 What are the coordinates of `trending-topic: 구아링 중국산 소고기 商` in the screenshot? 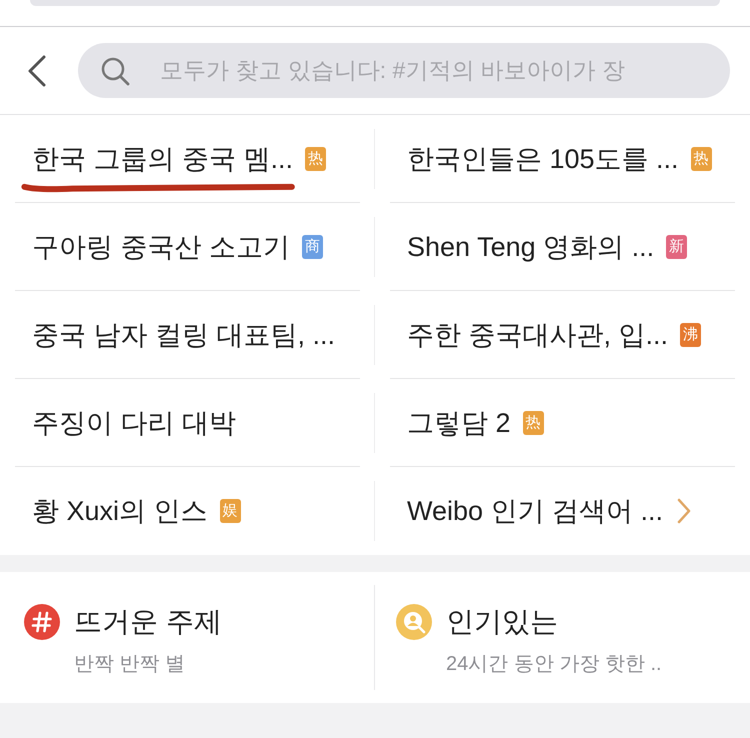 It's located at (187, 247).